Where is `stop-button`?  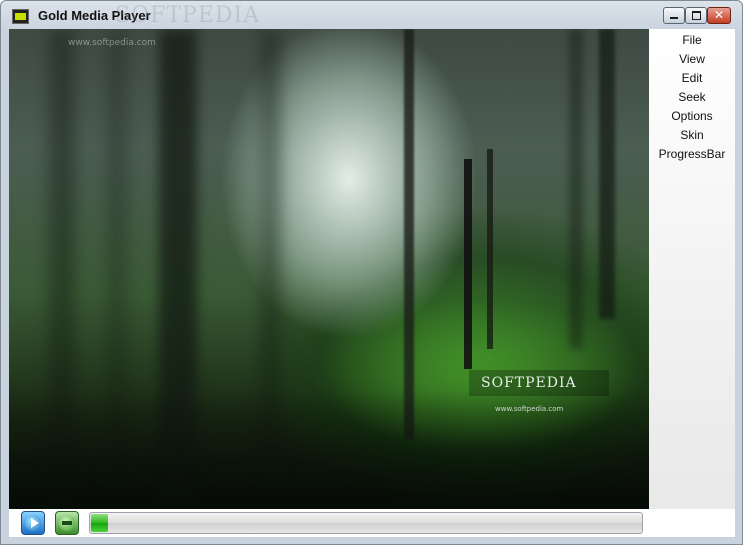
stop-button is located at coordinates (67, 523).